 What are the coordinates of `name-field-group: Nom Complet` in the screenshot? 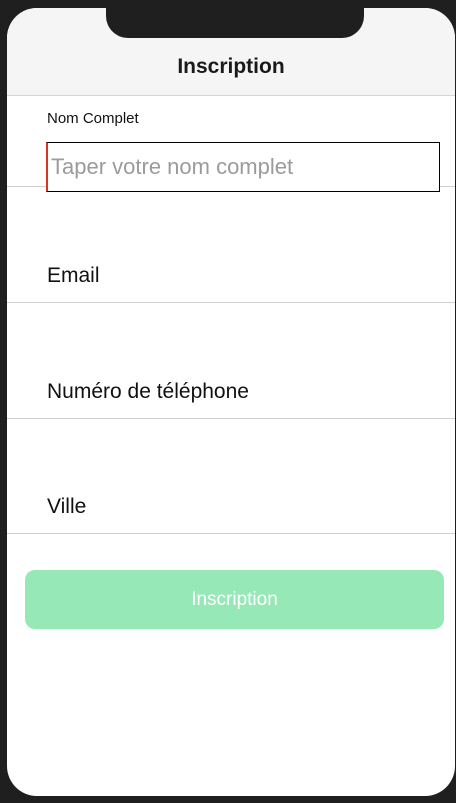 It's located at (231, 144).